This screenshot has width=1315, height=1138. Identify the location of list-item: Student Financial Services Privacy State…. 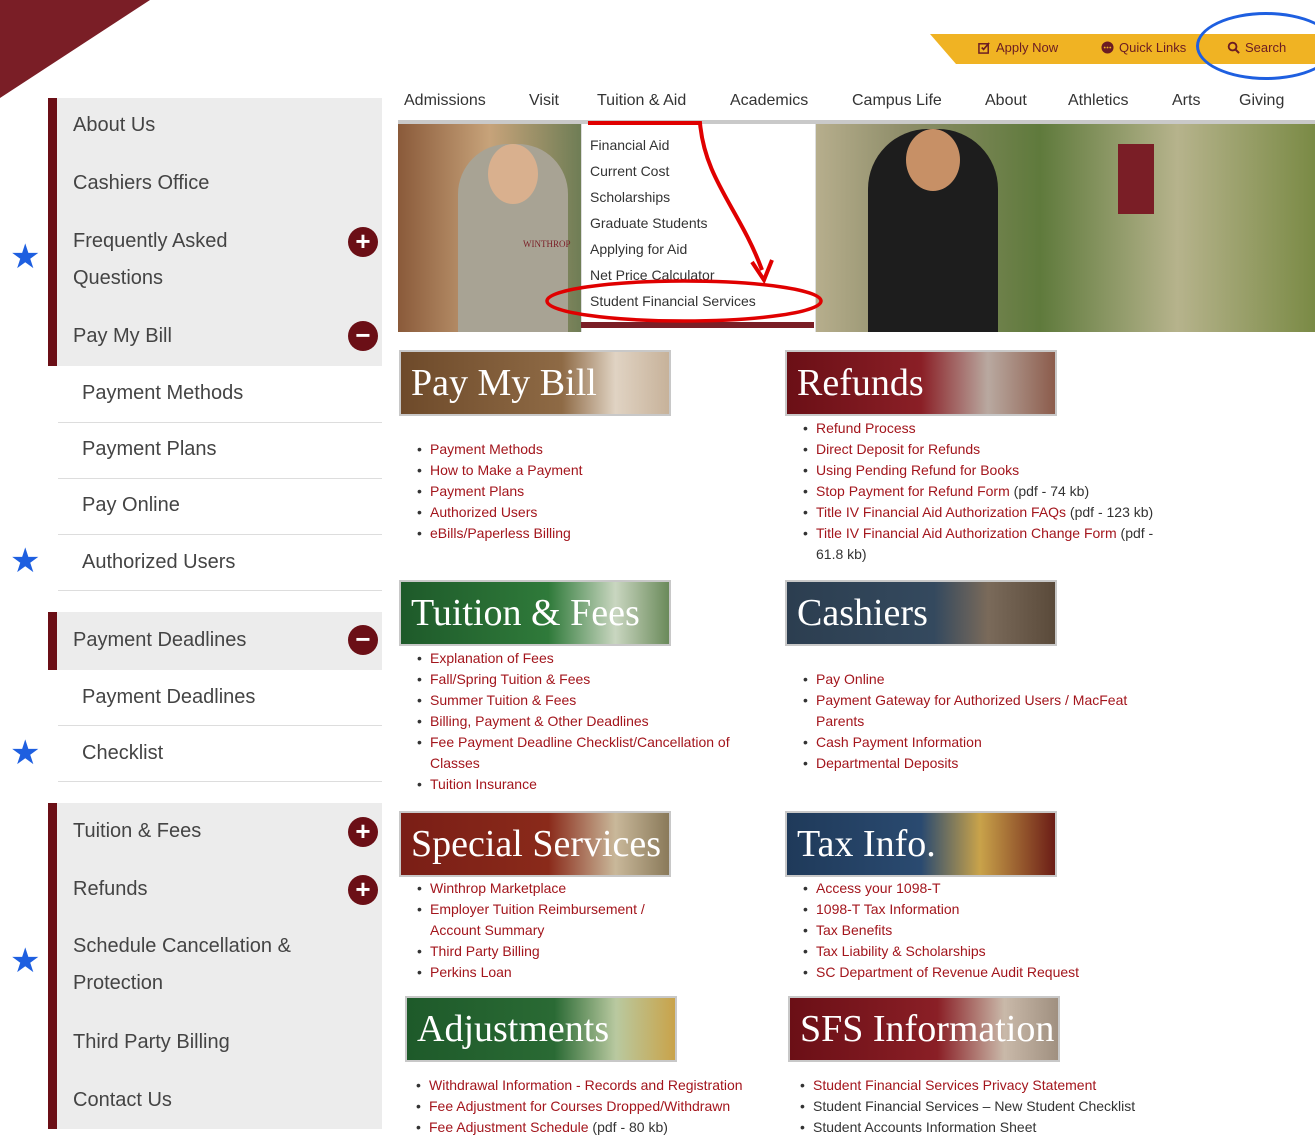
(989, 1085).